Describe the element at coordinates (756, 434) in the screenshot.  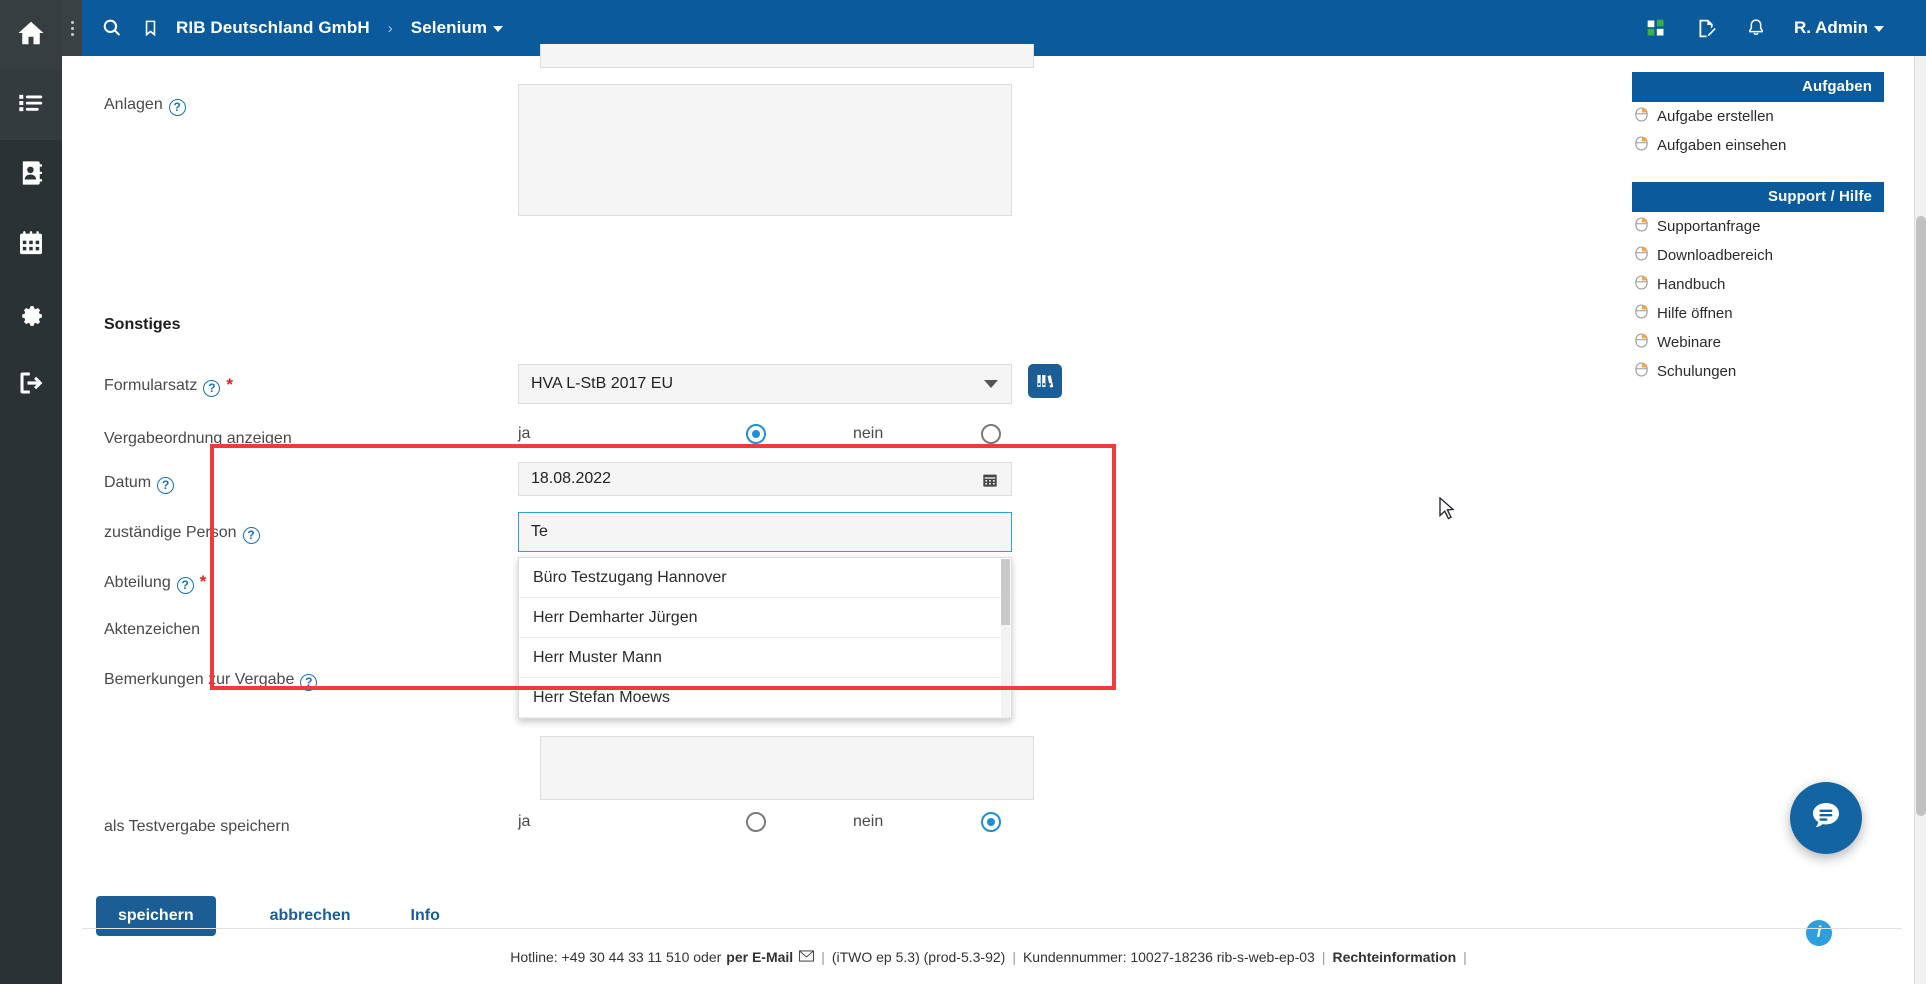
I see `radio-vergabeordnung-ja` at that location.